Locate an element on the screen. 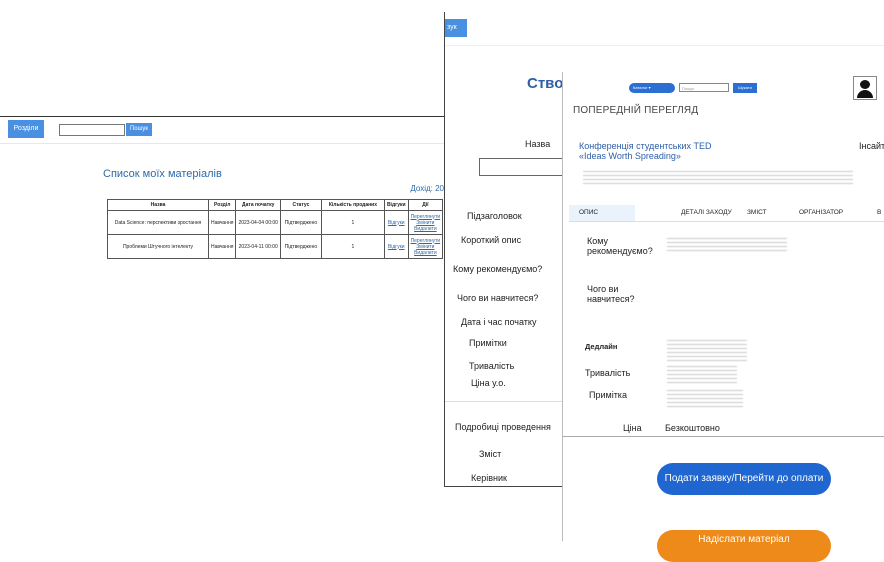 The image size is (884, 562). top-bar: Розділи Пошук is located at coordinates (224, 130).